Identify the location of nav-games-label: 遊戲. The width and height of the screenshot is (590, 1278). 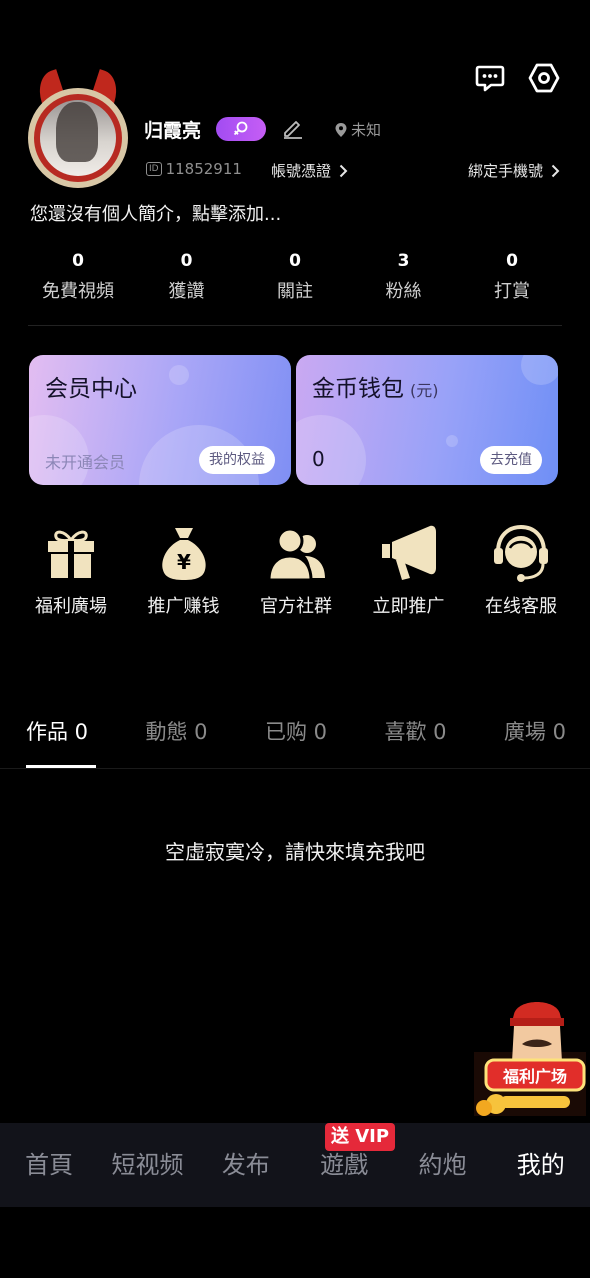
(344, 1165).